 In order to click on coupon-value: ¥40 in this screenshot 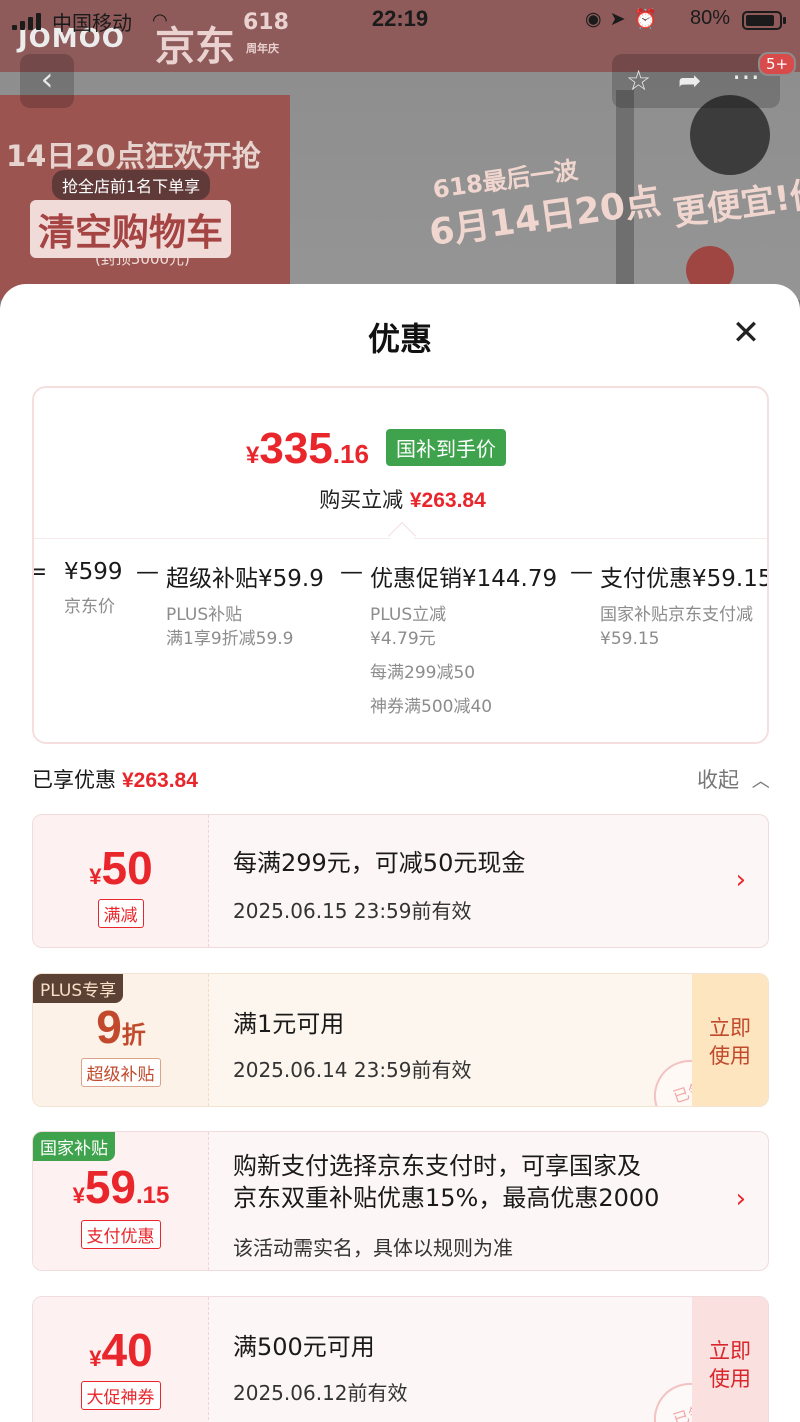, I will do `click(121, 1350)`.